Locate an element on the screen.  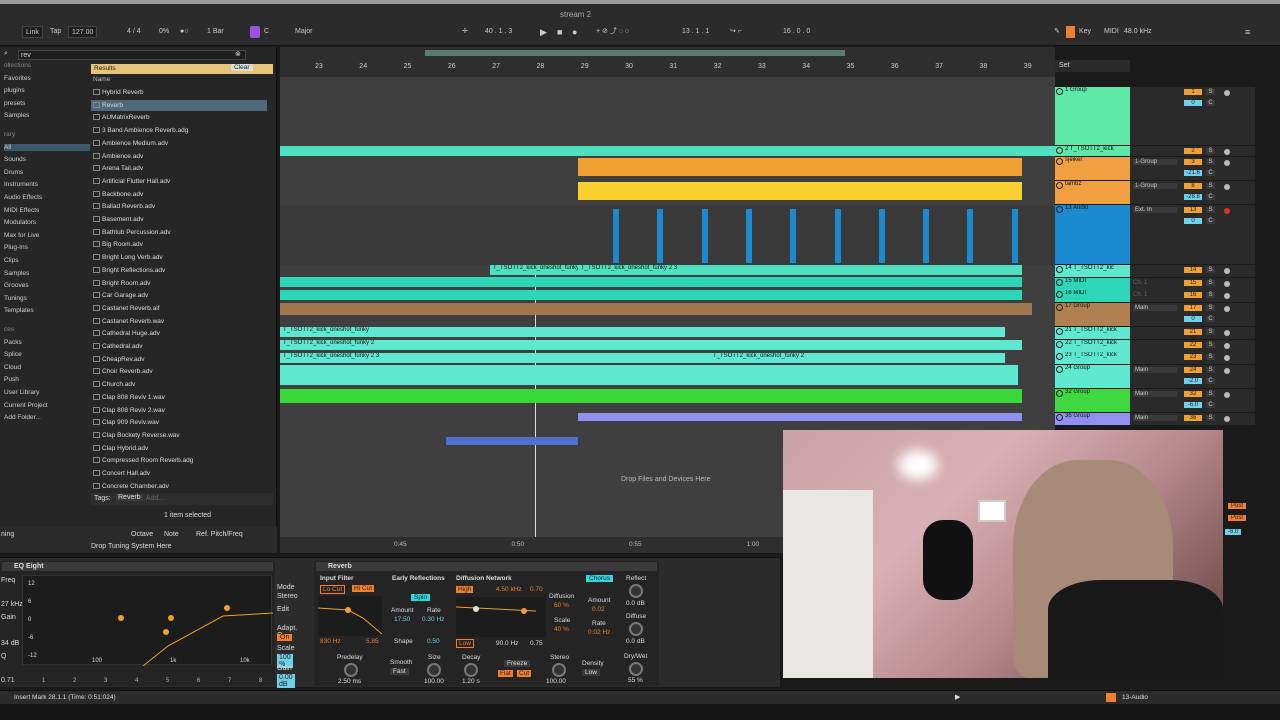
post-toggle: Post is located at coordinates (1237, 506).